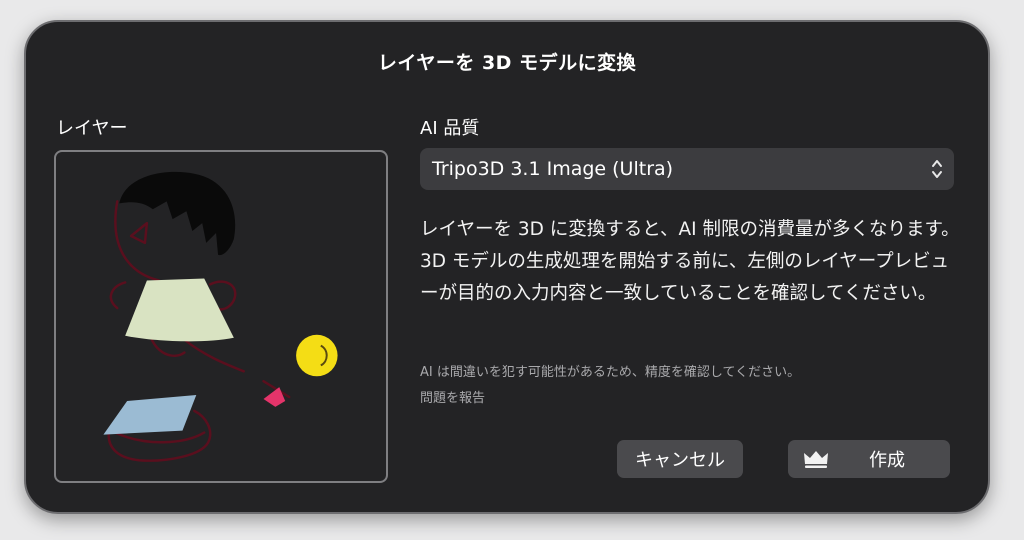  I want to click on ball, so click(317, 355).